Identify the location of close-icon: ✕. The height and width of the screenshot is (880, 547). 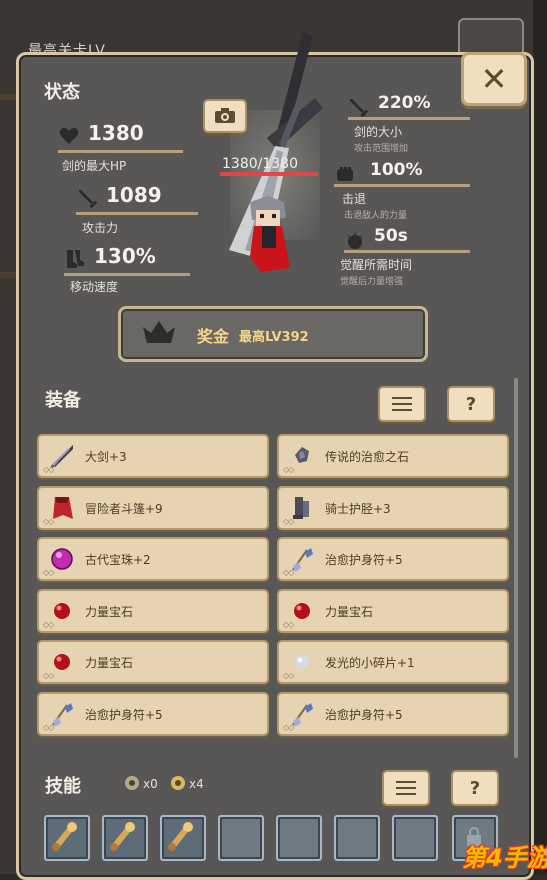
(494, 79).